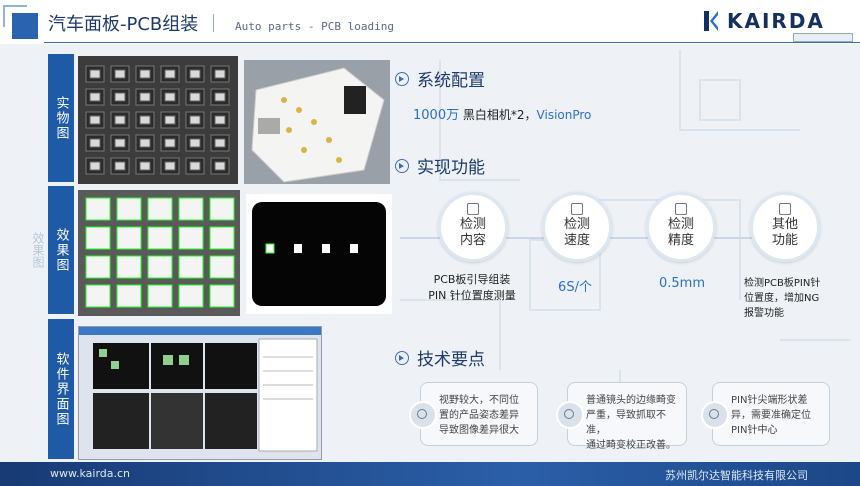 The width and height of the screenshot is (860, 486). I want to click on header-divider, so click(452, 42).